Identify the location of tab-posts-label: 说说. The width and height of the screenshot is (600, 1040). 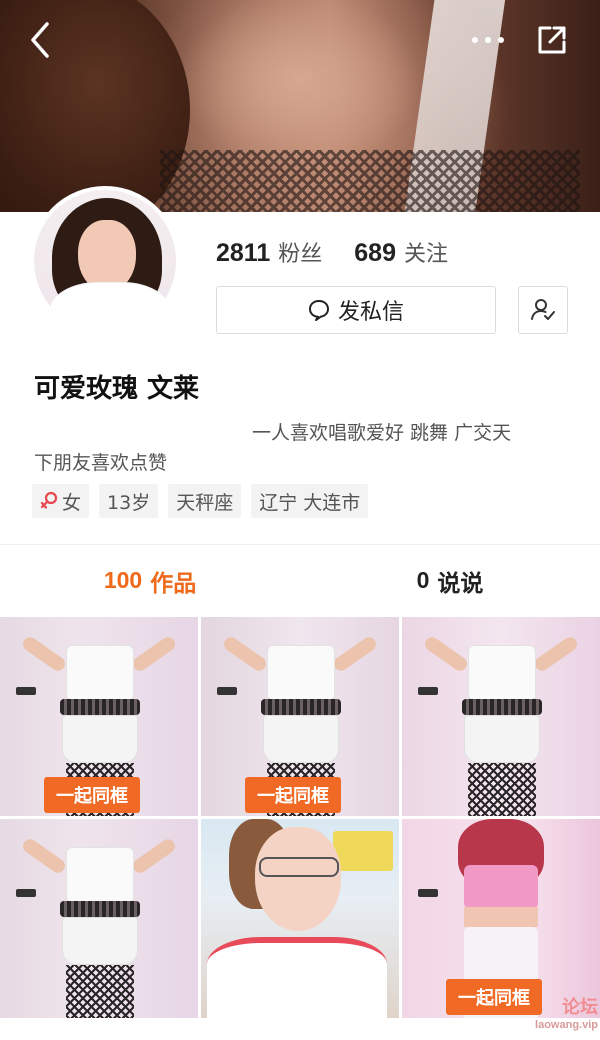
(460, 583).